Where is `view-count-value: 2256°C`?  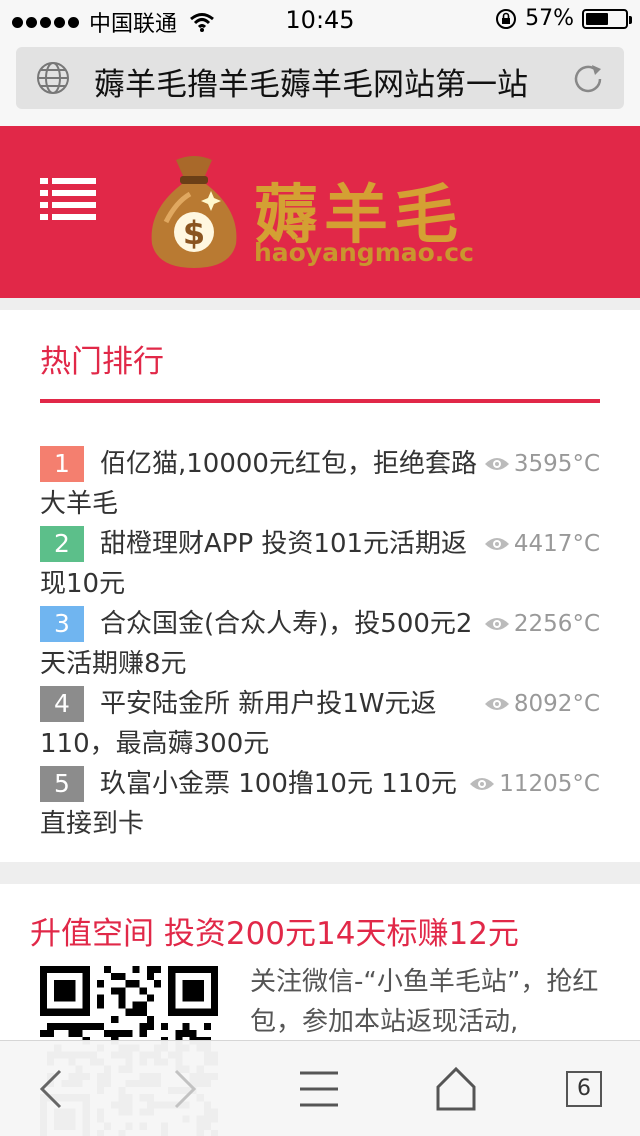 view-count-value: 2256°C is located at coordinates (556, 624).